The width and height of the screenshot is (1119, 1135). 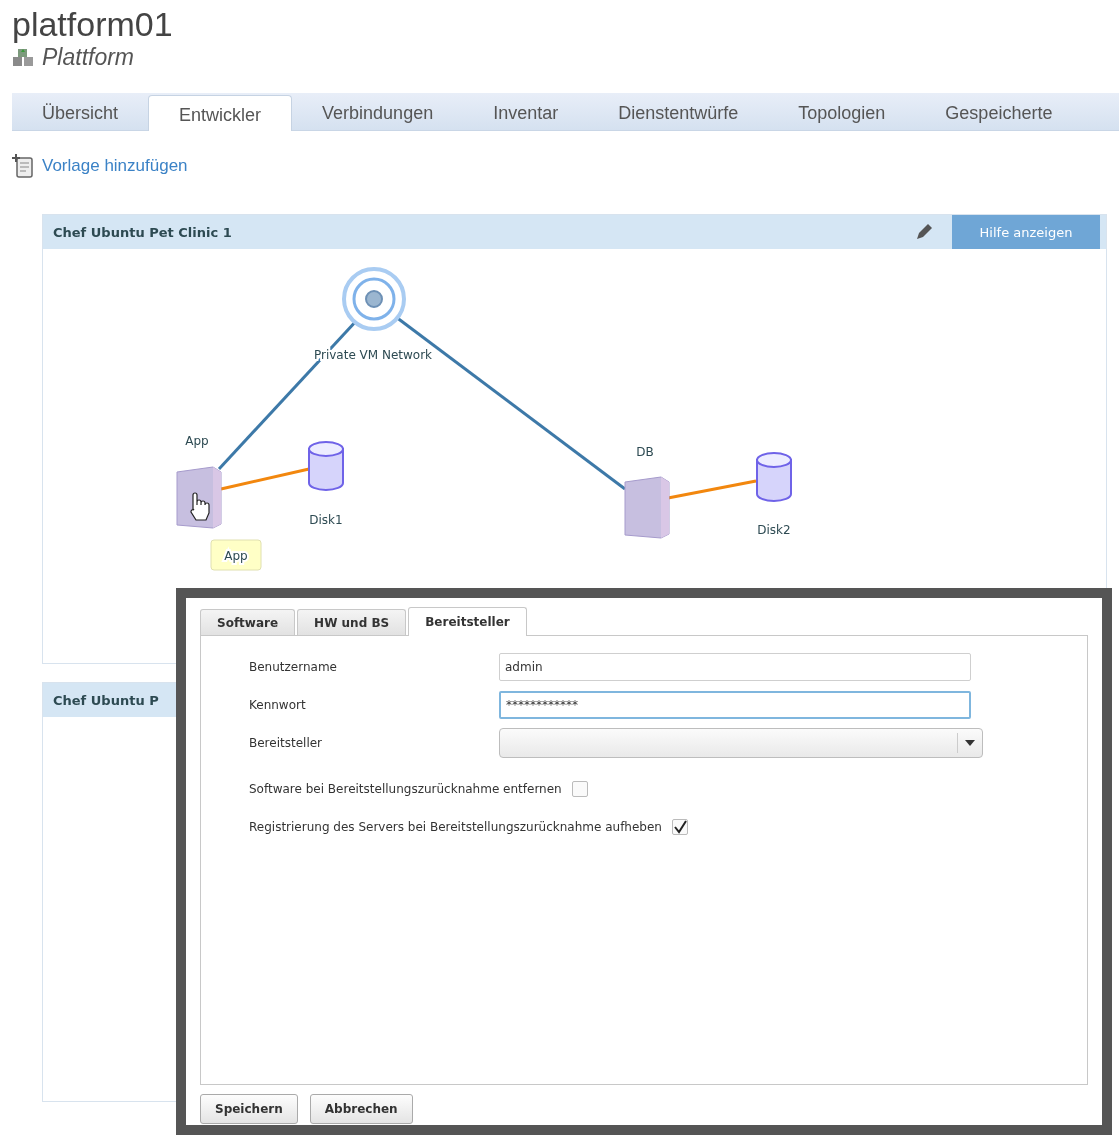 I want to click on tab: Entwickler, so click(x=220, y=113).